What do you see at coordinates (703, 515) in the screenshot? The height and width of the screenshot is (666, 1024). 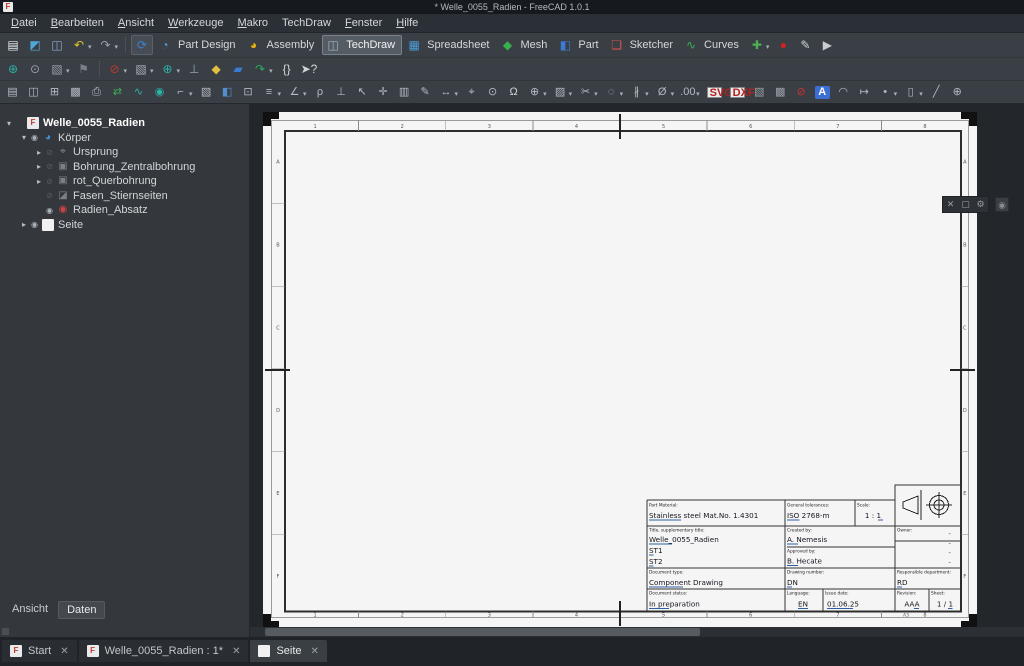 I see `tb-part-material-value: Stainless steel Mat.No. 1.4301` at bounding box center [703, 515].